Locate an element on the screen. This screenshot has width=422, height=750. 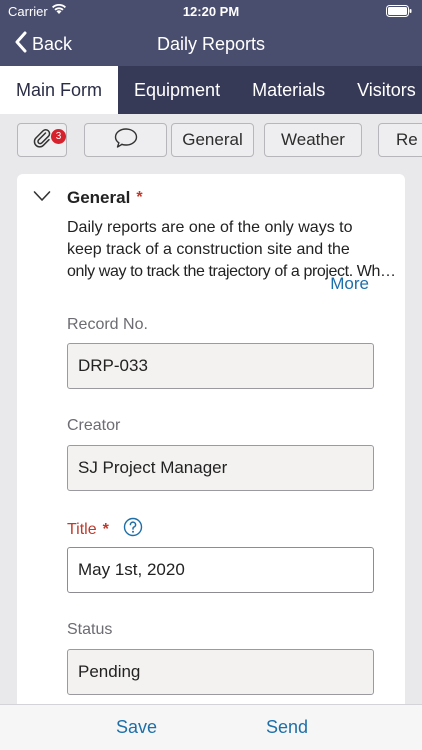
status-bar: Carrier 12:20 PM is located at coordinates (211, 11).